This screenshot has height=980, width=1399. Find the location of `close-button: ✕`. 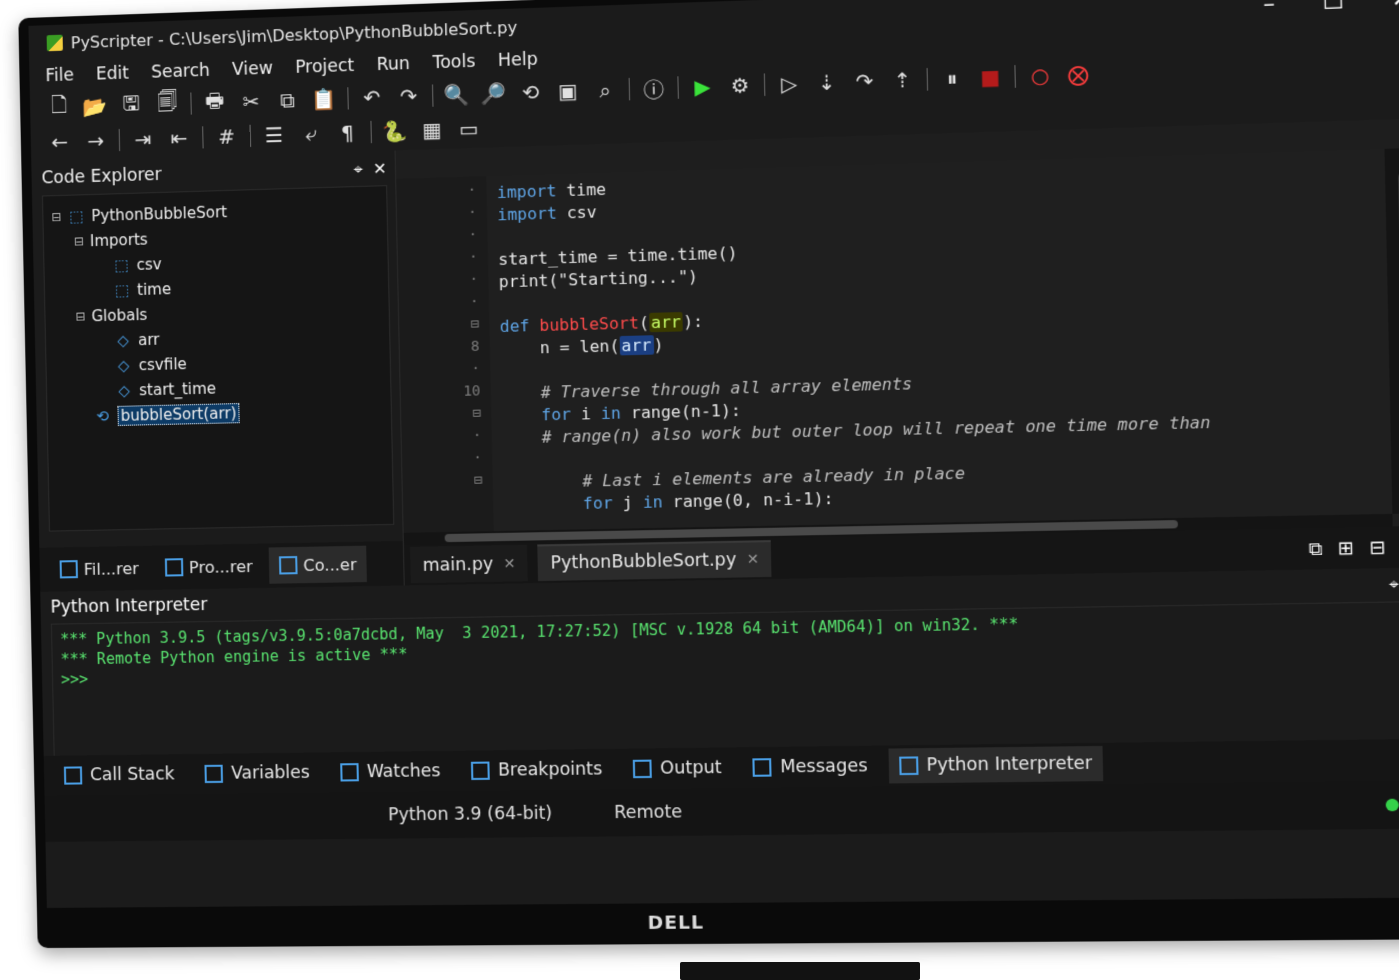

close-button: ✕ is located at coordinates (1395, 6).